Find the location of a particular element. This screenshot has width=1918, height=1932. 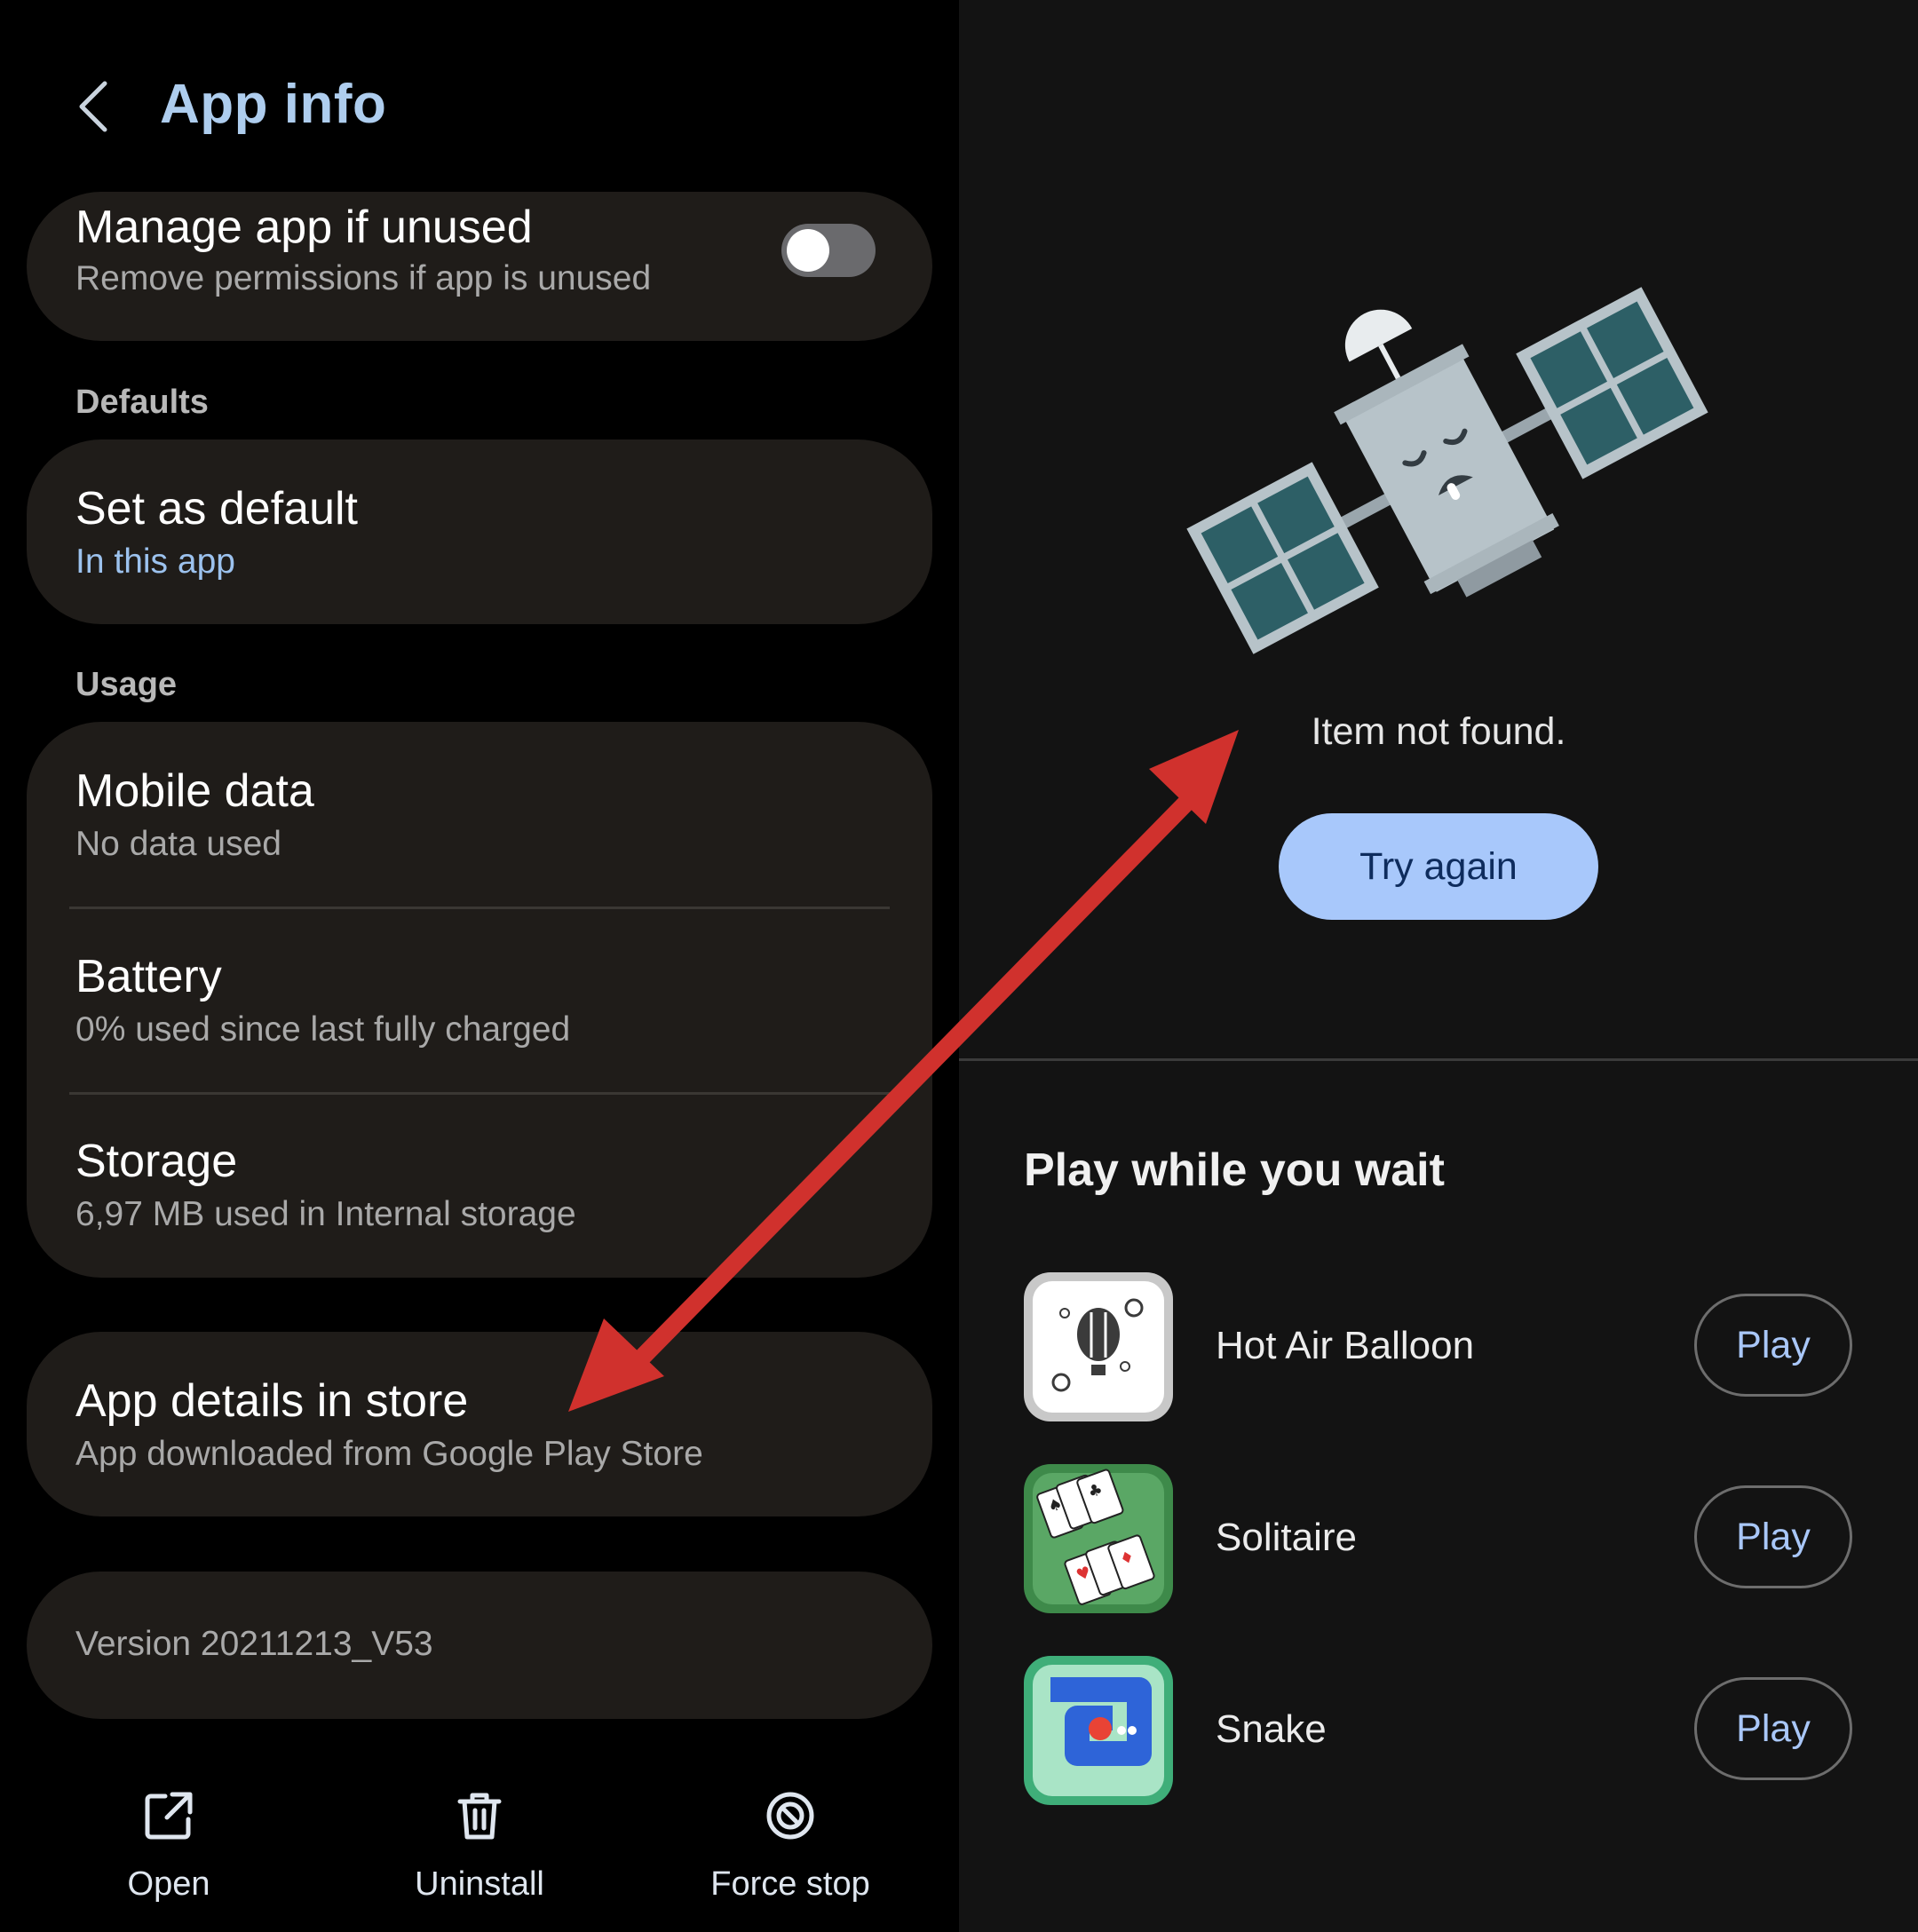

battery-subtitle: 0% used since last fully charged is located at coordinates (323, 1029).